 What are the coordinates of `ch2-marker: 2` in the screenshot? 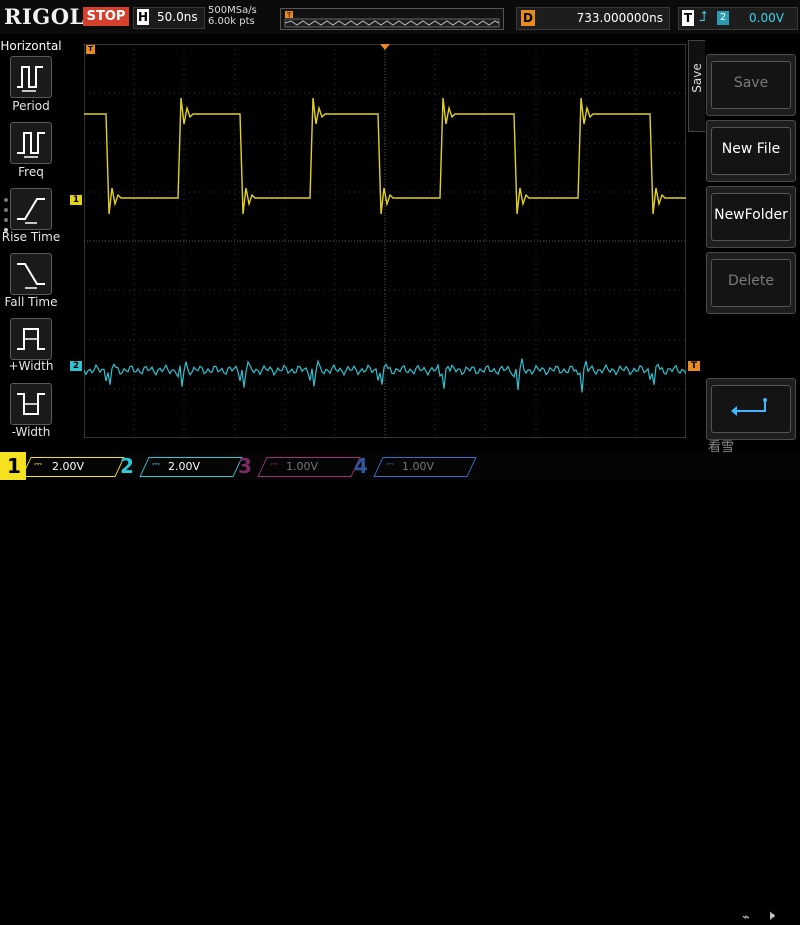 It's located at (76, 366).